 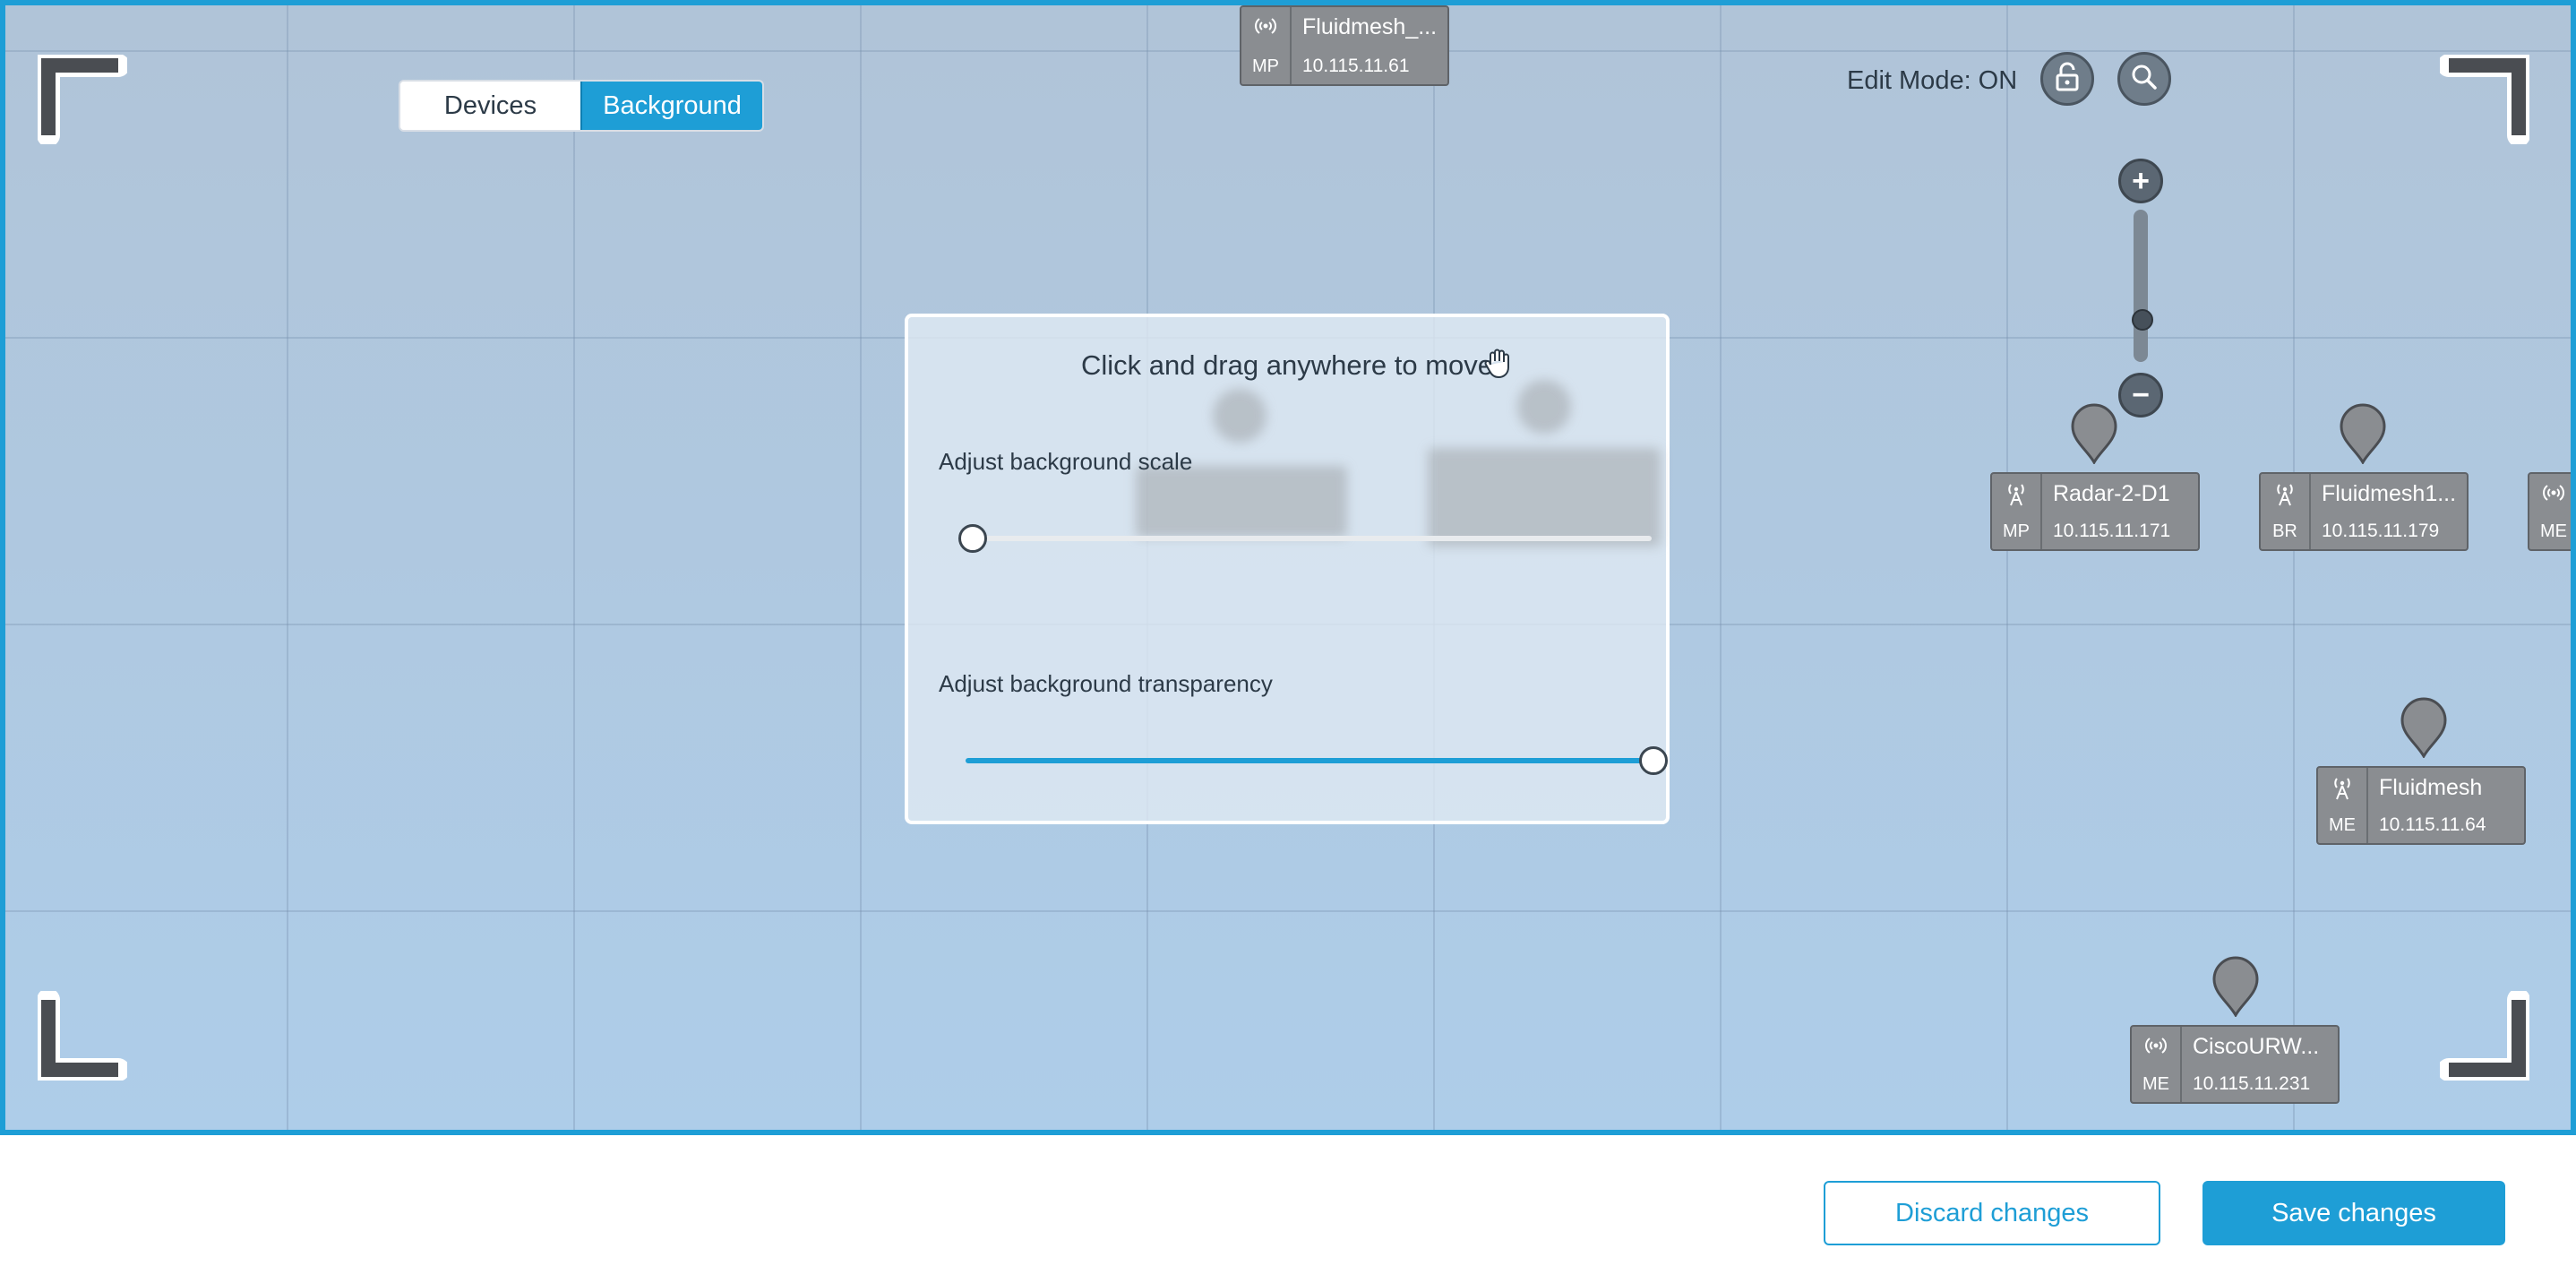 What do you see at coordinates (2112, 531) in the screenshot?
I see `device-ip: 10.115.11.171` at bounding box center [2112, 531].